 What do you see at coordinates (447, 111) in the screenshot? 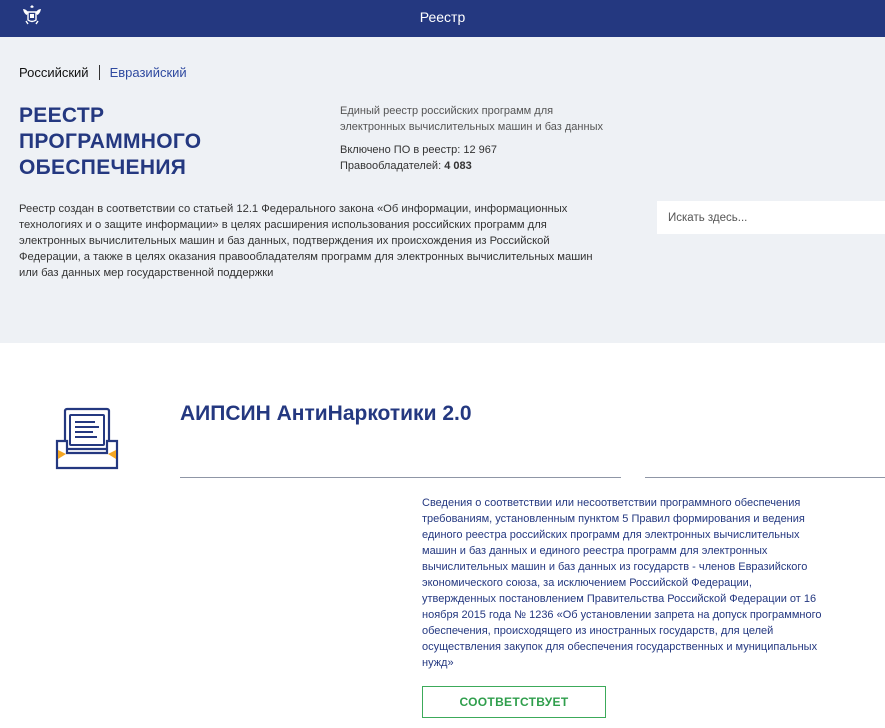
I see `registry-subtitle-line: Единый реестр российских программ для` at bounding box center [447, 111].